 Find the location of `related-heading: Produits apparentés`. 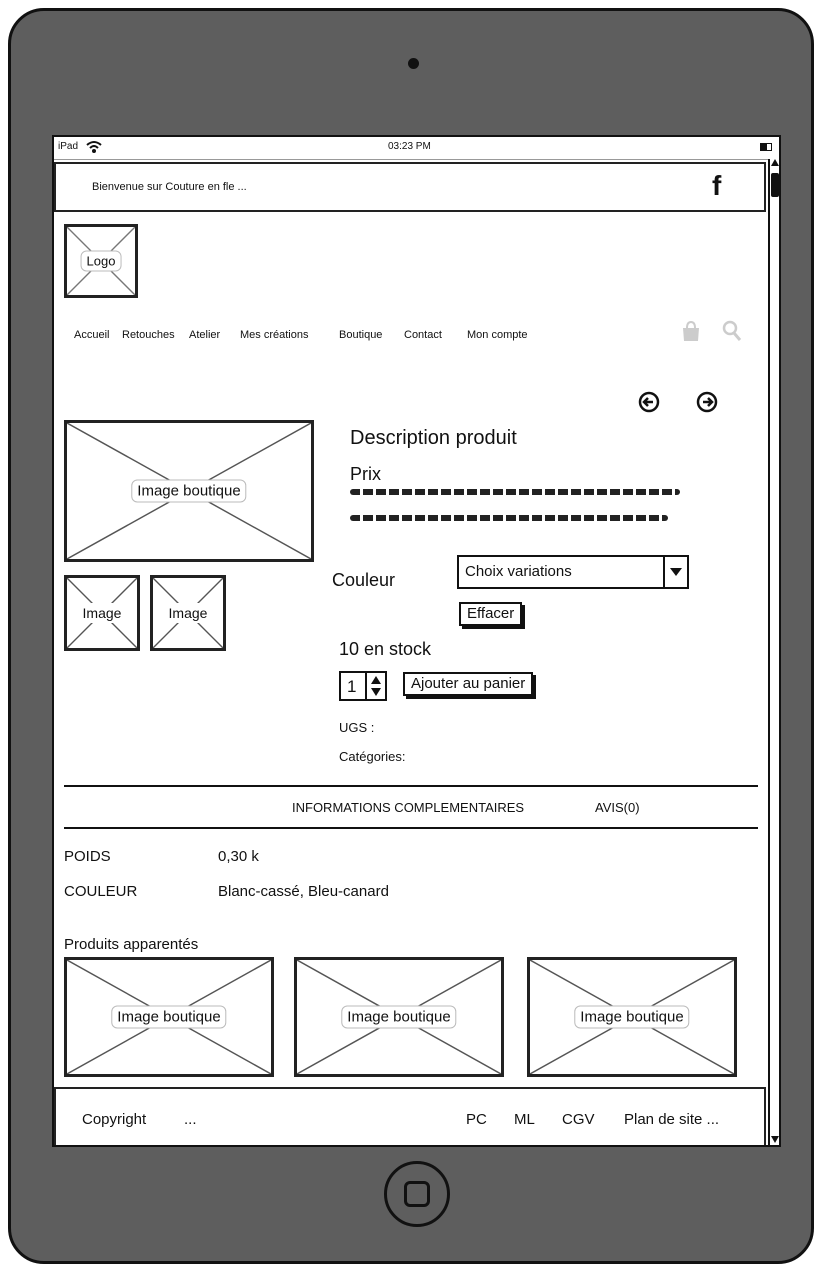

related-heading: Produits apparentés is located at coordinates (131, 944).